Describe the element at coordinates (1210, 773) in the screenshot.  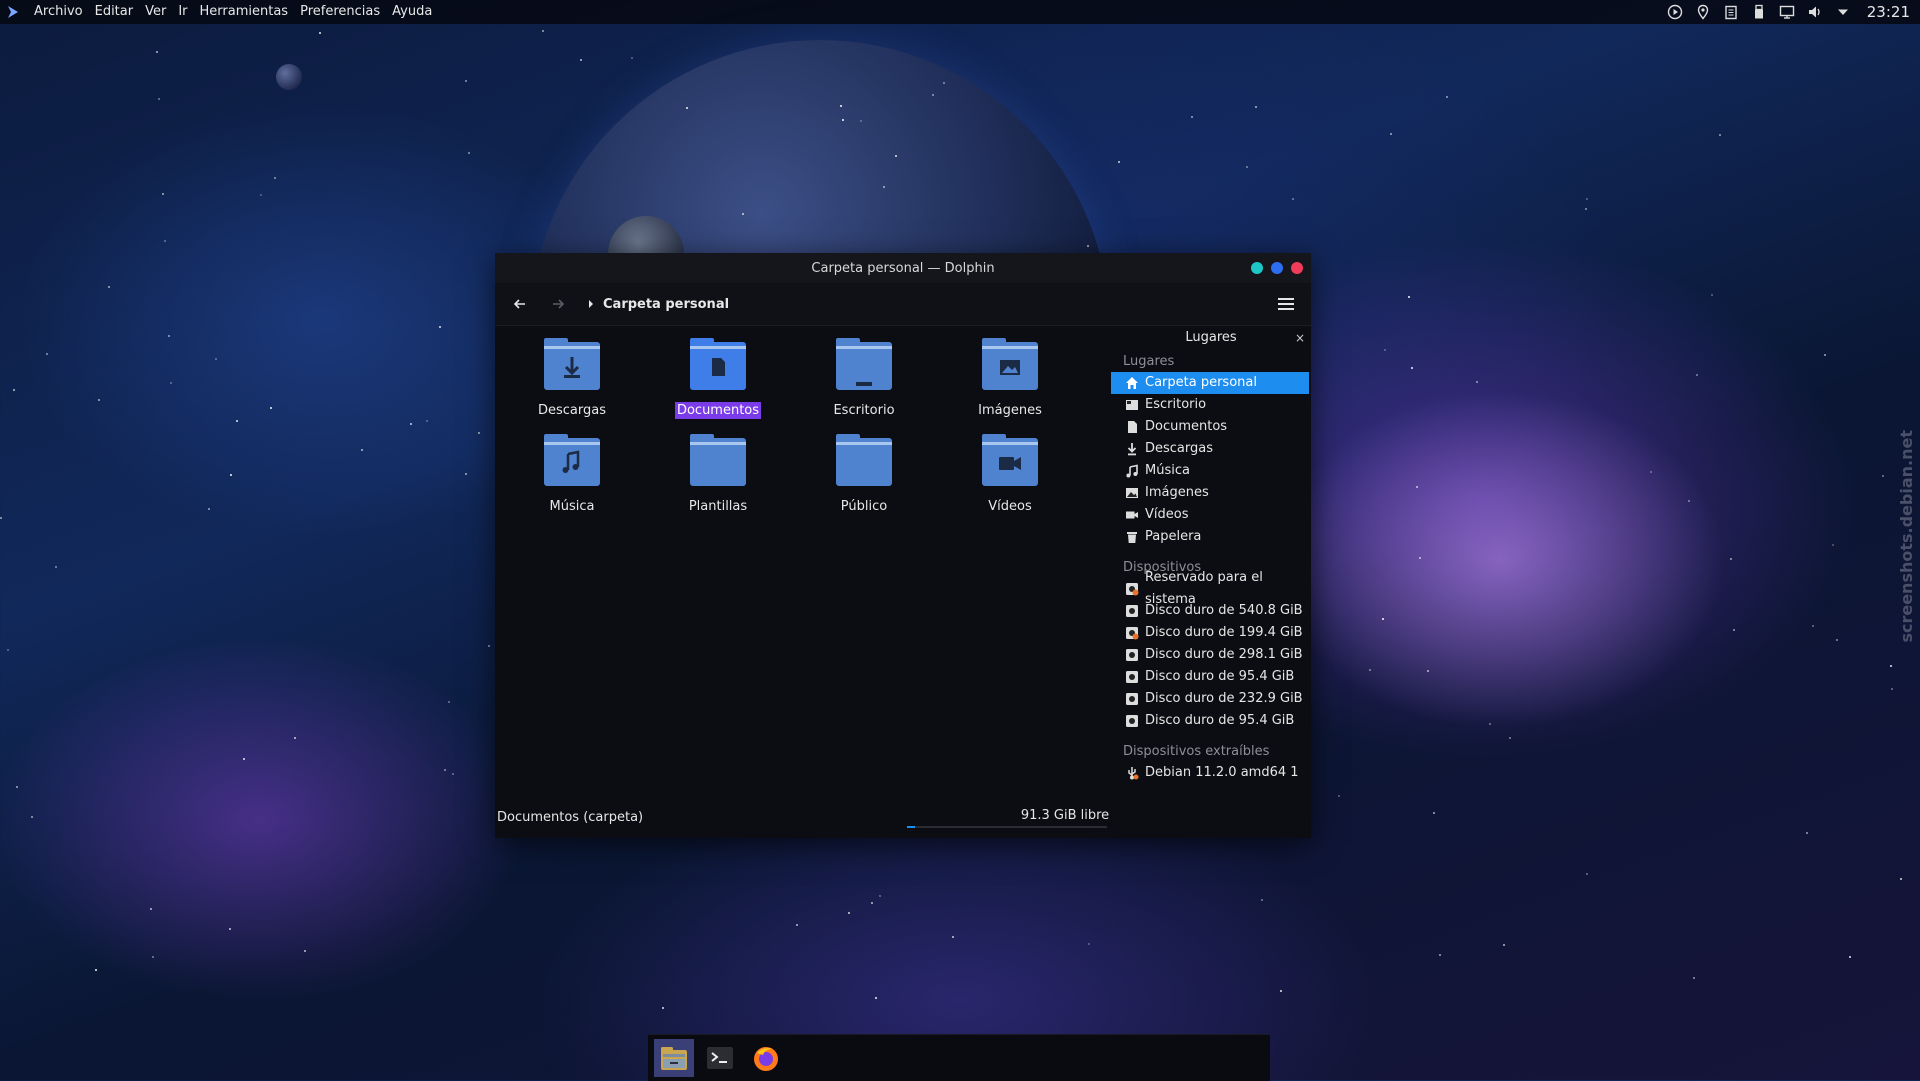
I see `device-debian-usb: Debian 11.2.0 amd64 1` at that location.